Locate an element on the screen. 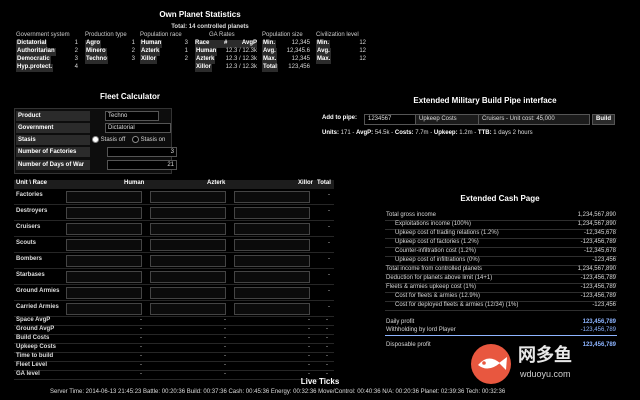 The image size is (640, 400). build-button: Build is located at coordinates (603, 119).